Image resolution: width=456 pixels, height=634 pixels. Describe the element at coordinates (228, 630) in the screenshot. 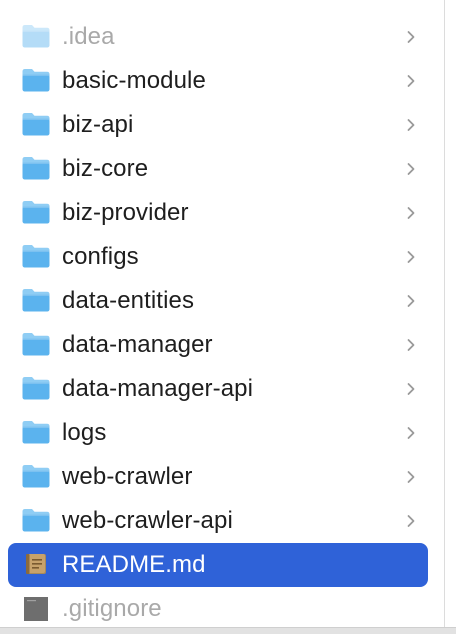

I see `horizontal-scrollbar` at that location.